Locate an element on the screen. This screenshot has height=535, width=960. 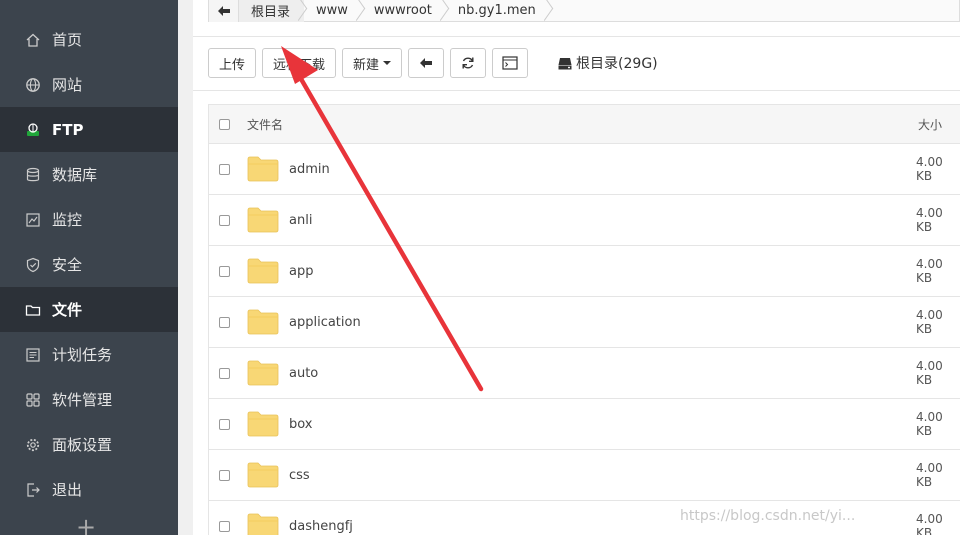
sidebar-item-cron: 计划任务 is located at coordinates (89, 354).